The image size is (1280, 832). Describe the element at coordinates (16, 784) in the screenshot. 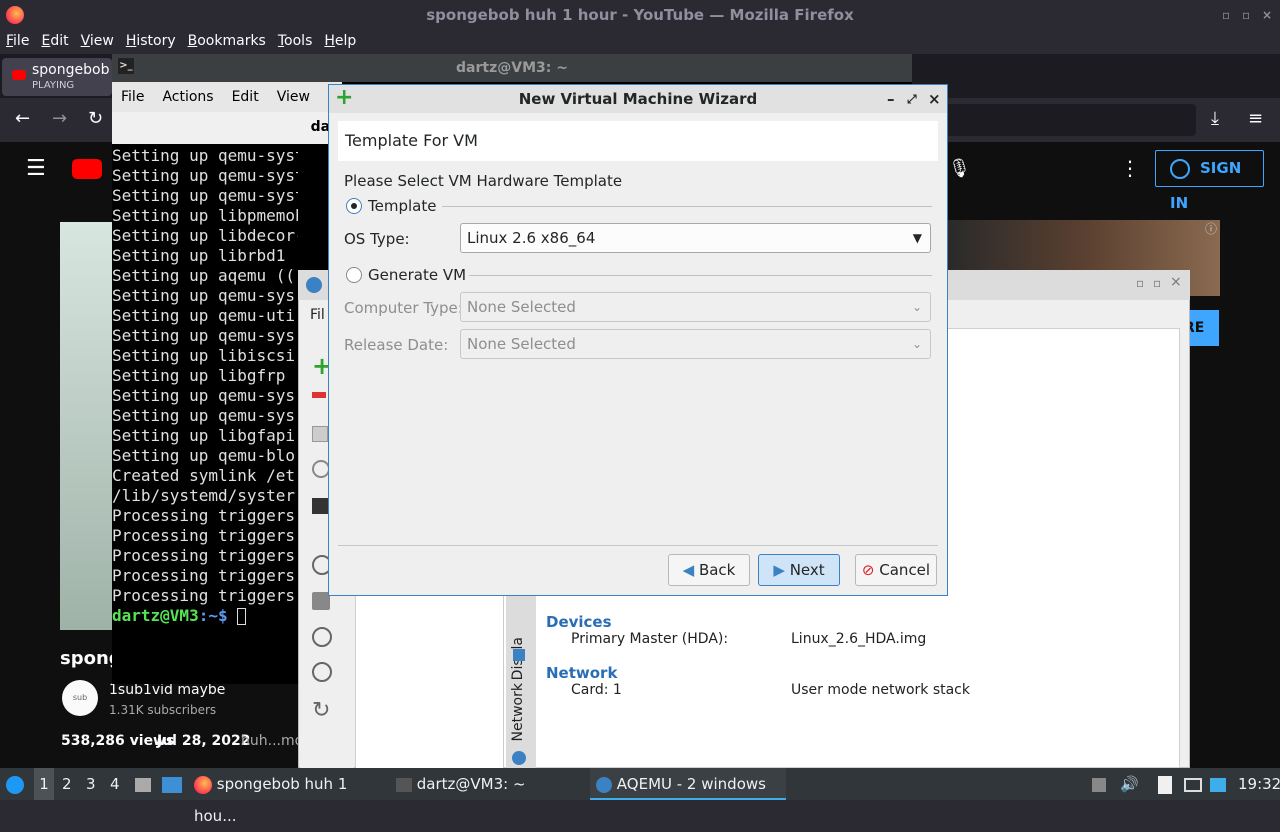

I see `start-menu-icon` at that location.